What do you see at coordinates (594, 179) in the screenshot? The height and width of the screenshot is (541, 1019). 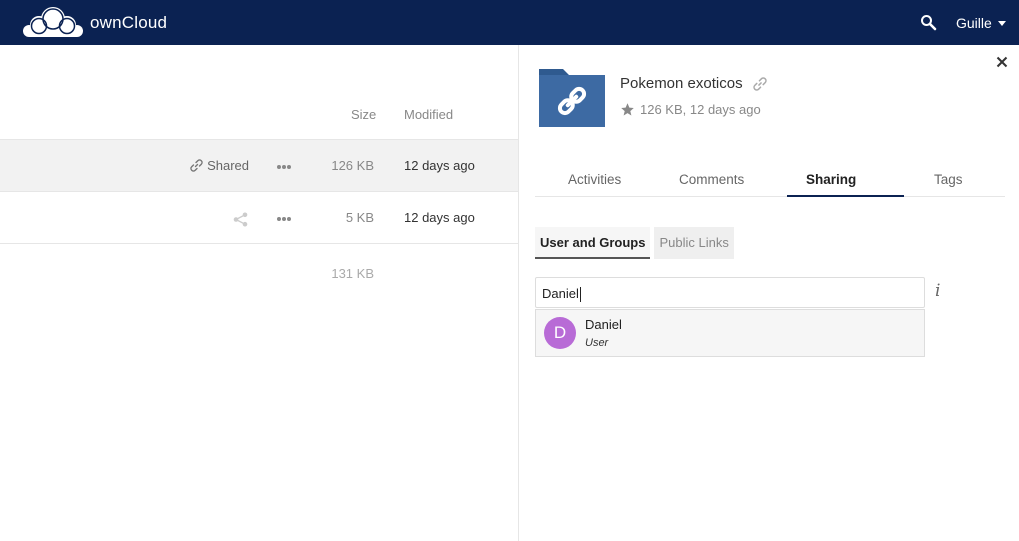 I see `tab-activities: Activities` at bounding box center [594, 179].